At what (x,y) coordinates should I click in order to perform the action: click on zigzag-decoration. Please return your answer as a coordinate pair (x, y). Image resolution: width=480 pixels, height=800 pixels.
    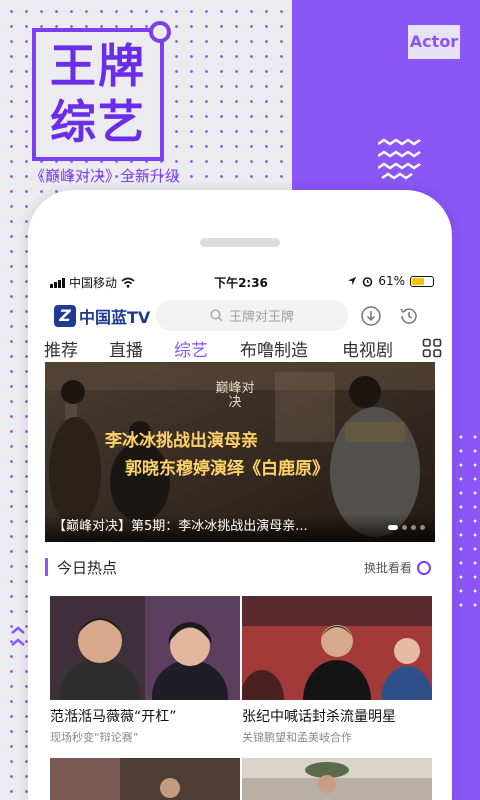
    Looking at the image, I should click on (399, 159).